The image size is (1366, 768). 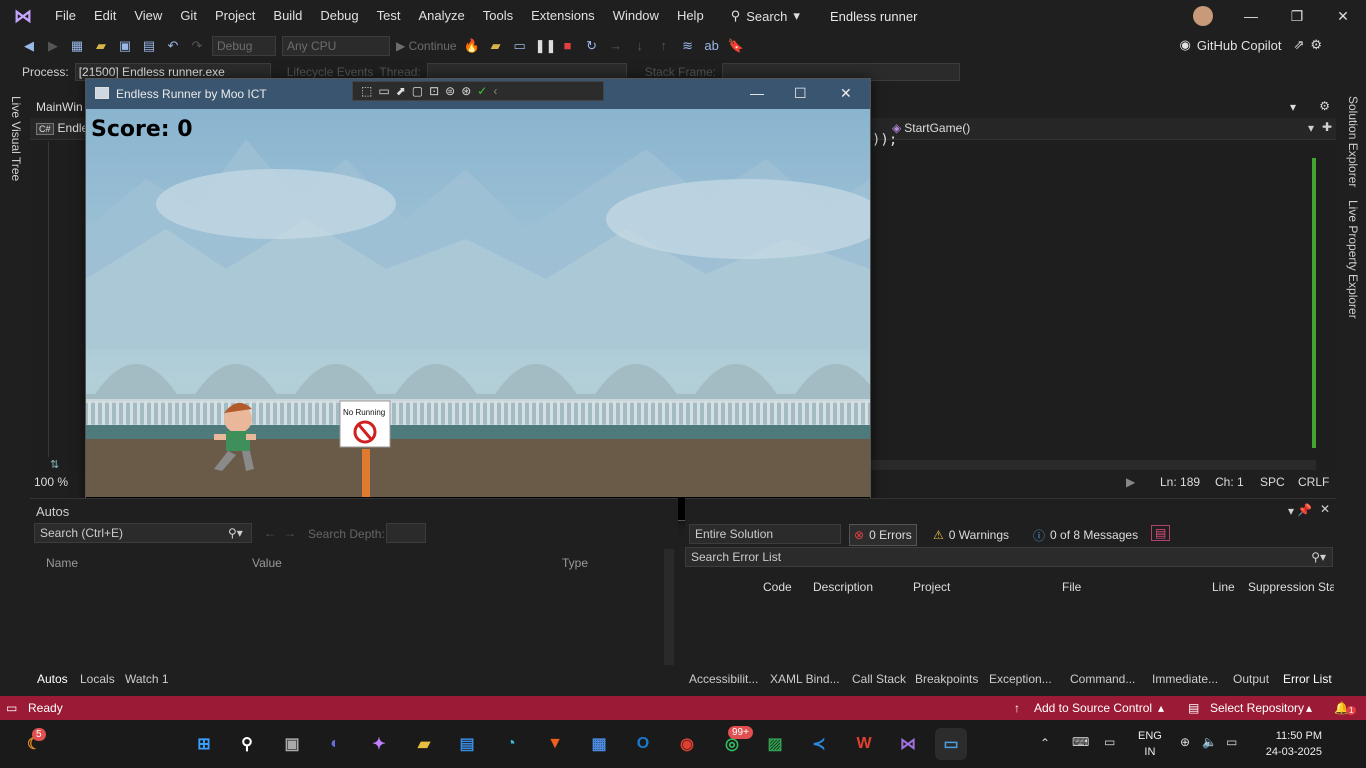 I want to click on lifecycle-events-dropdown: Lifecycle Events, so click(x=330, y=72).